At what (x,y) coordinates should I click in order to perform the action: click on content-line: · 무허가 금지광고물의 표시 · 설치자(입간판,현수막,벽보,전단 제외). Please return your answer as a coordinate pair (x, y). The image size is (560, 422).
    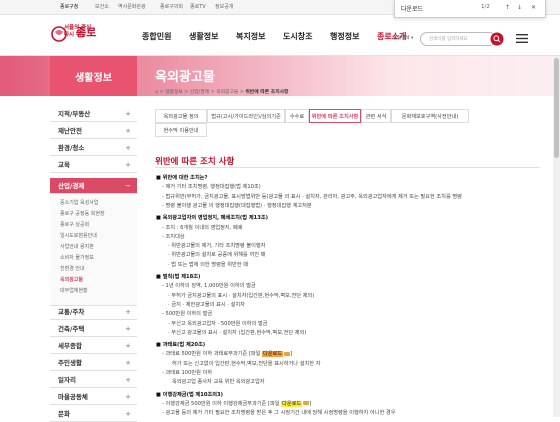
    Looking at the image, I should click on (241, 295).